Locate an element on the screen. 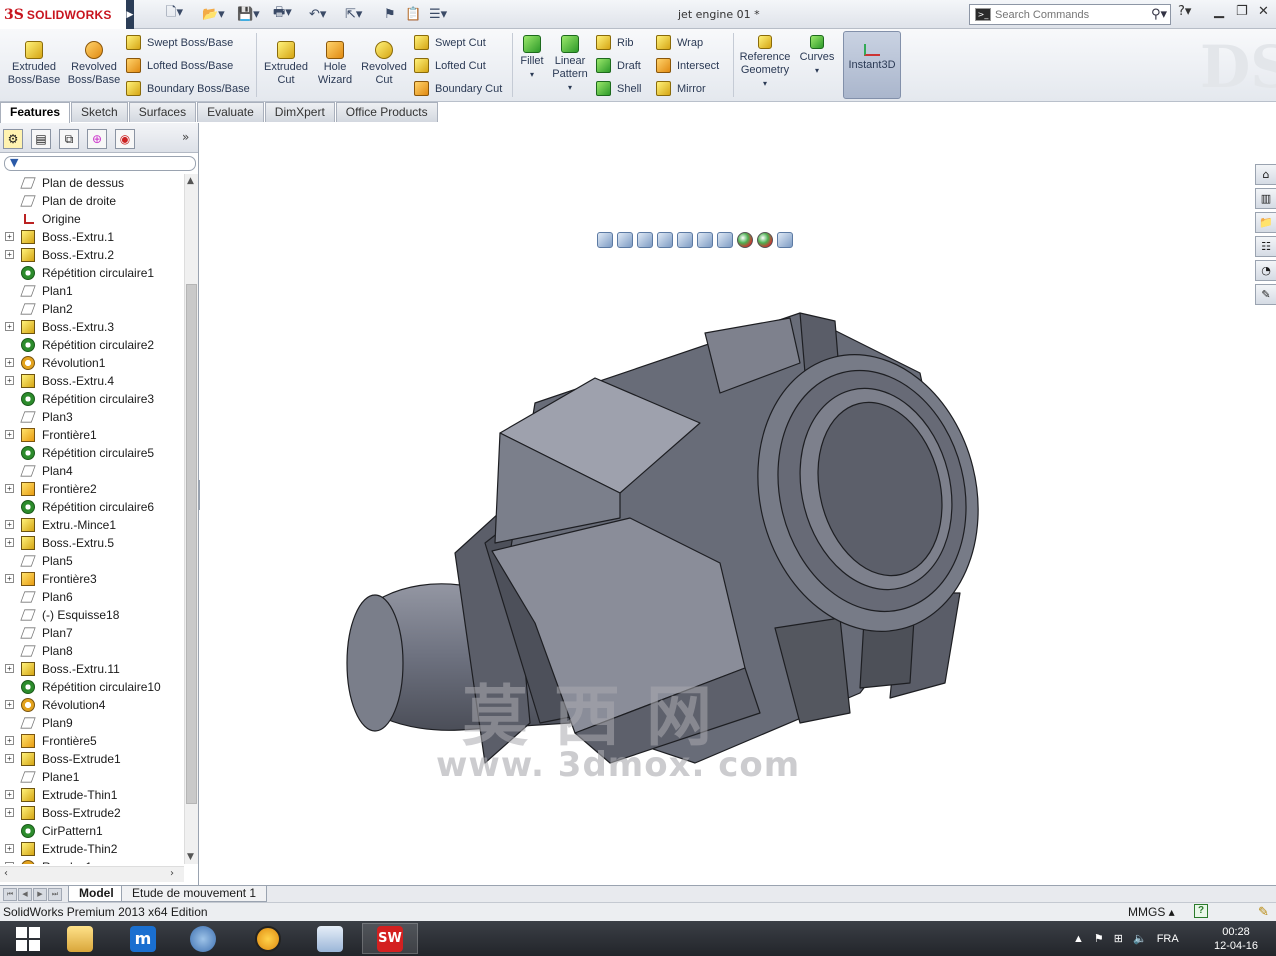 The image size is (1276, 956). lofted-cut-button: Lofted Cut is located at coordinates (450, 65).